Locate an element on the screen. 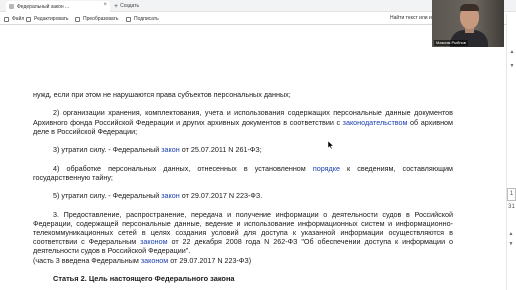  edit-button: Редактировать is located at coordinates (47, 19).